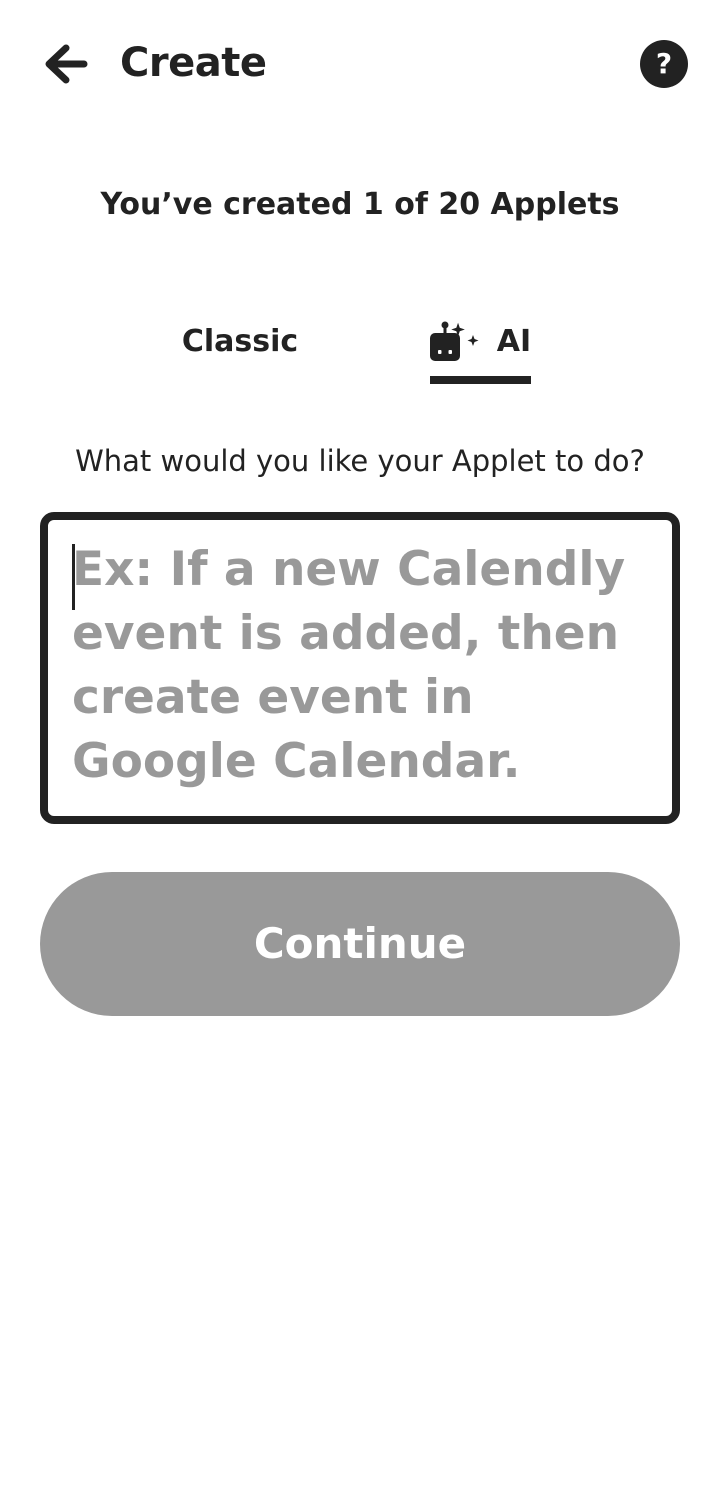  Describe the element at coordinates (364, 670) in the screenshot. I see `prompt-input` at that location.